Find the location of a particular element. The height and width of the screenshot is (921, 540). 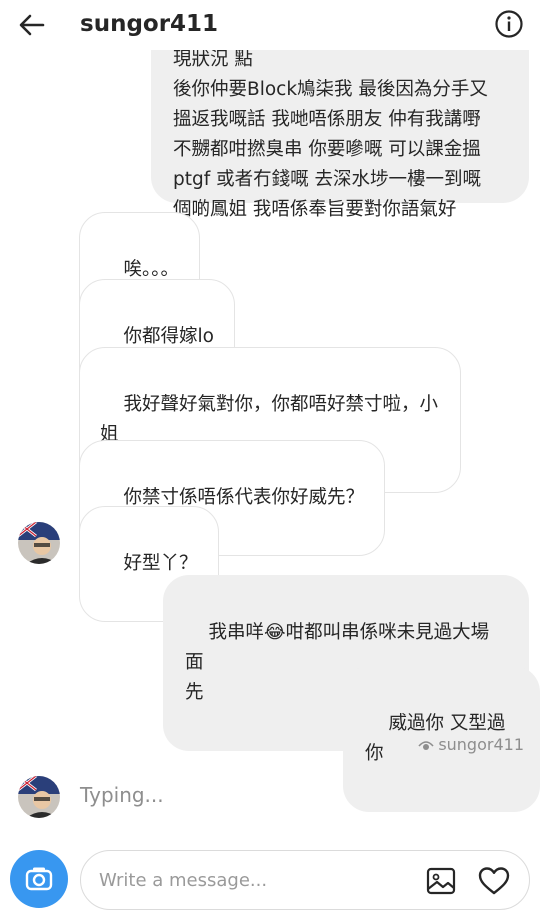

heart-icon is located at coordinates (494, 881).